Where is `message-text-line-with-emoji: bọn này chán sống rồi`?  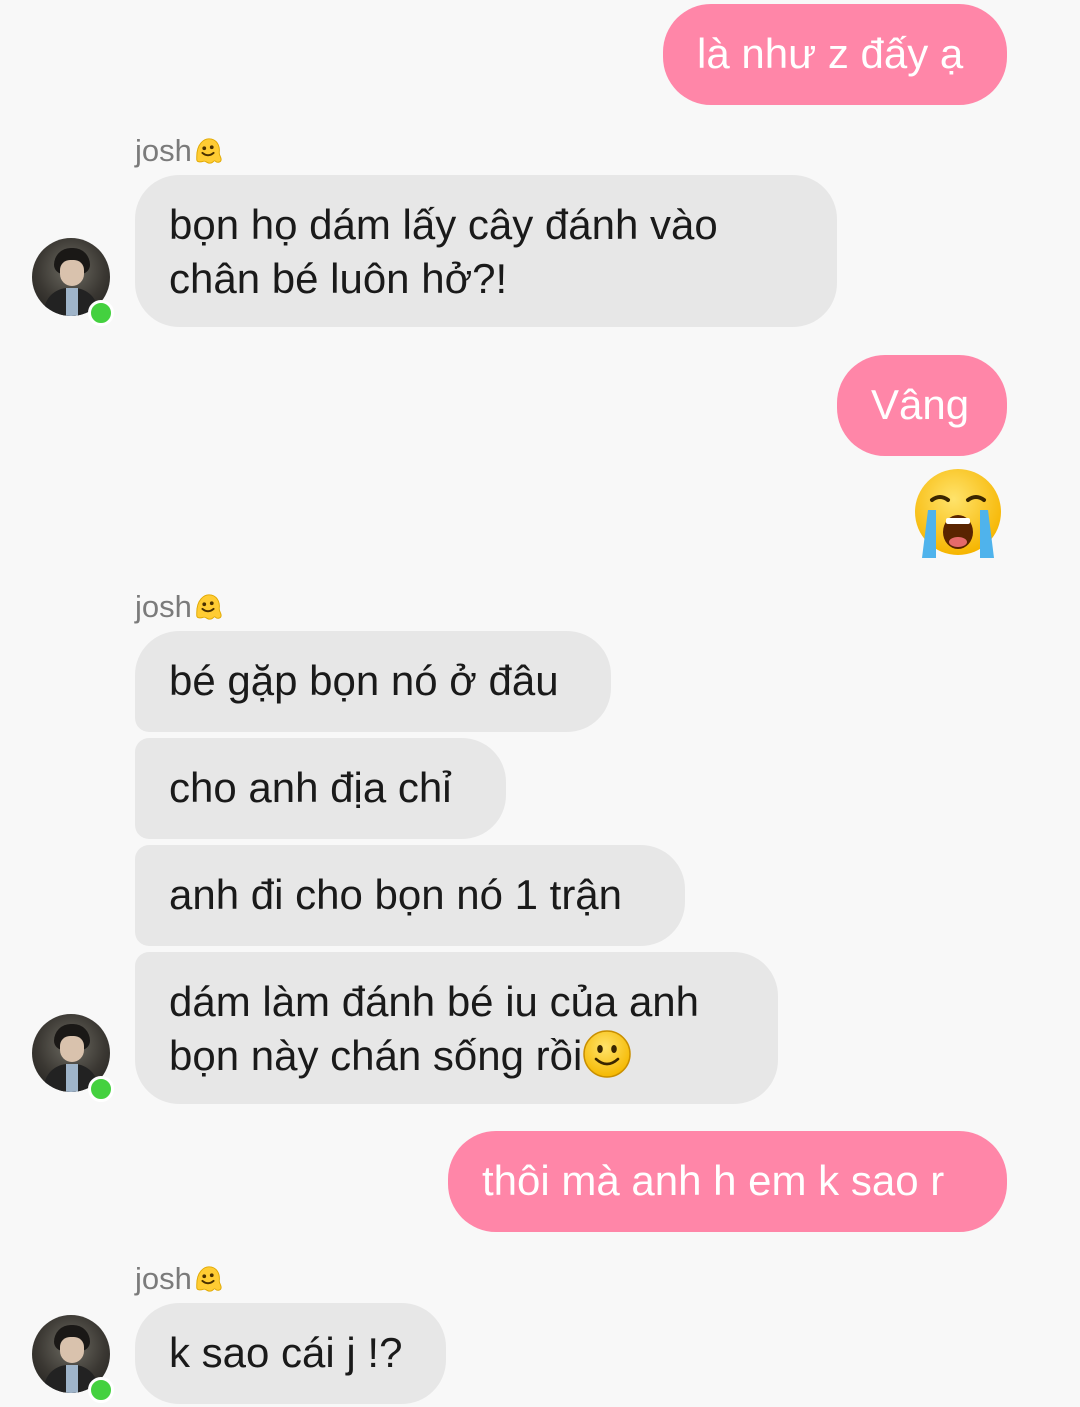 message-text-line-with-emoji: bọn này chán sống rồi is located at coordinates (456, 1056).